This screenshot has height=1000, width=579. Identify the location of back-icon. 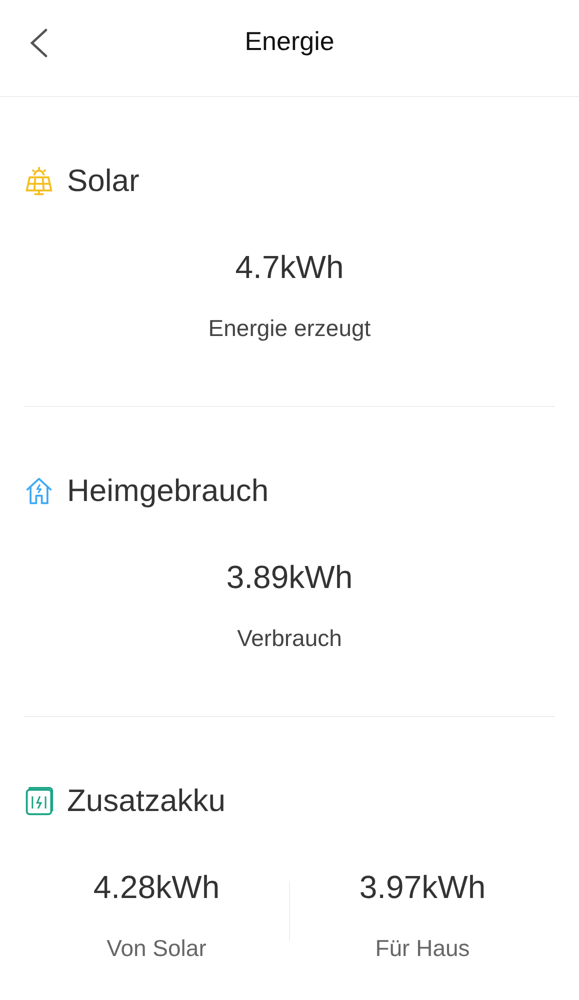
(38, 43).